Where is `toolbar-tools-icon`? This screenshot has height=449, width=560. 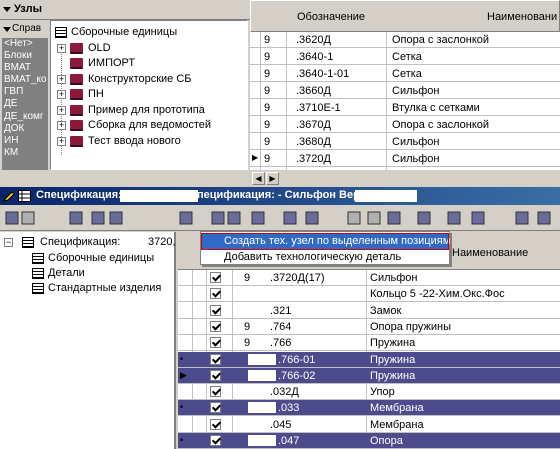
toolbar-tools-icon is located at coordinates (312, 218).